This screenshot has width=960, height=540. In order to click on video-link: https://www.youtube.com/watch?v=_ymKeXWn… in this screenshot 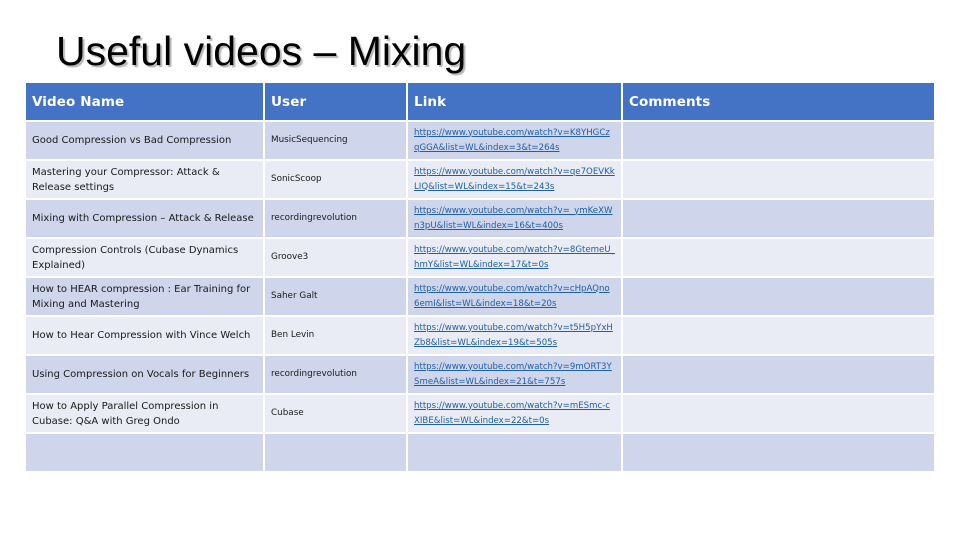, I will do `click(514, 219)`.